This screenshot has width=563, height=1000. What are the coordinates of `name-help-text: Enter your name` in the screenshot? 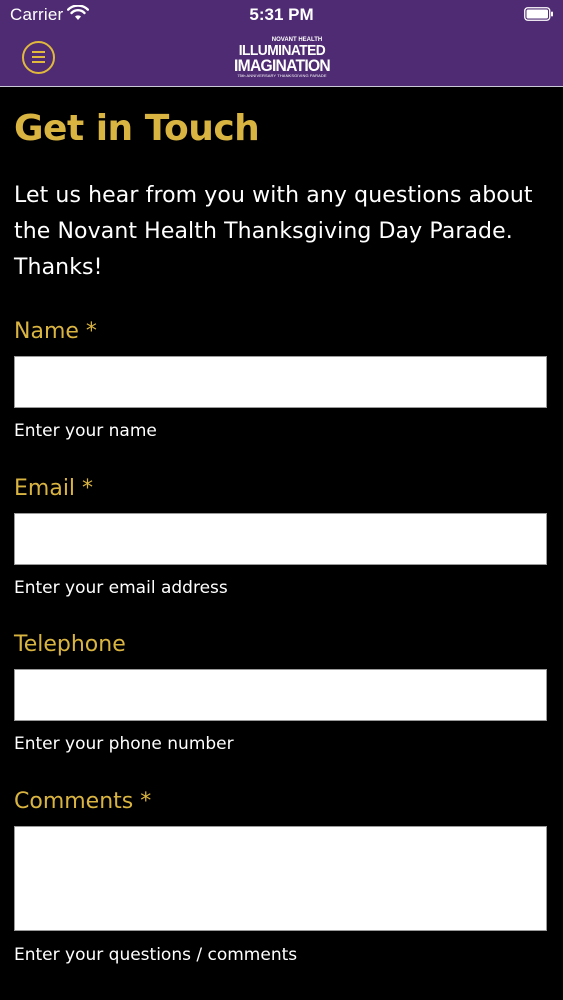 It's located at (85, 431).